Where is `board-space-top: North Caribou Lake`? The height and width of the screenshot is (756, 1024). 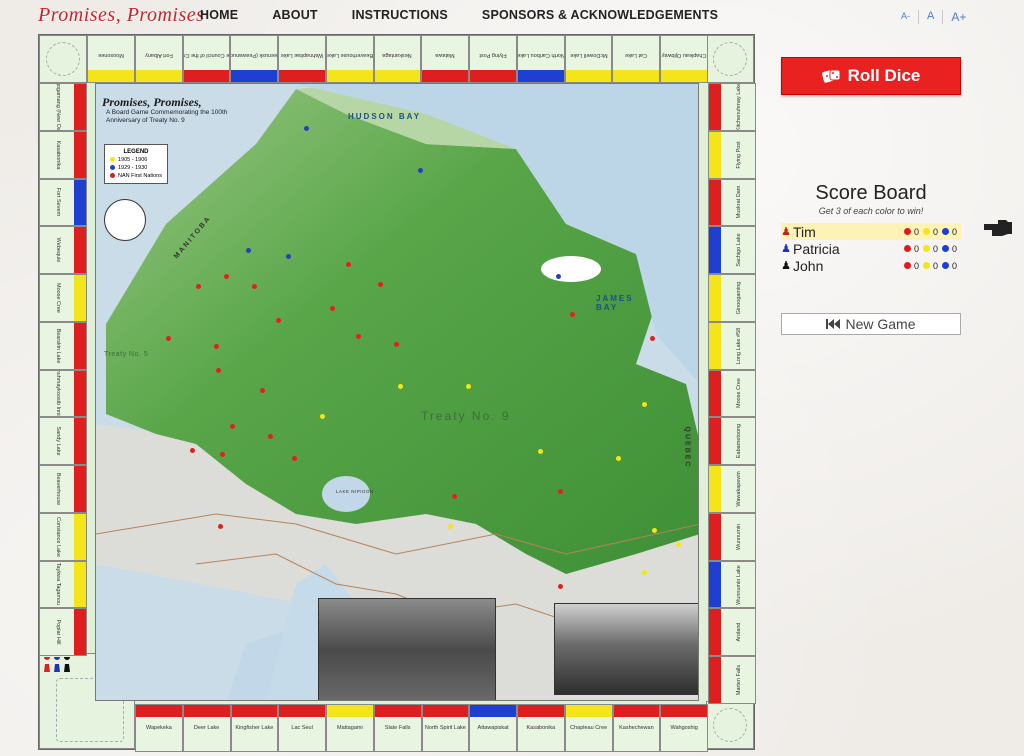 board-space-top: North Caribou Lake is located at coordinates (540, 59).